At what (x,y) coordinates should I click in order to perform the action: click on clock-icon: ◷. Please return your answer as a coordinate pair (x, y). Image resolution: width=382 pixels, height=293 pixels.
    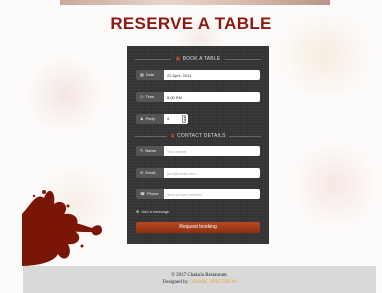
    Looking at the image, I should click on (142, 96).